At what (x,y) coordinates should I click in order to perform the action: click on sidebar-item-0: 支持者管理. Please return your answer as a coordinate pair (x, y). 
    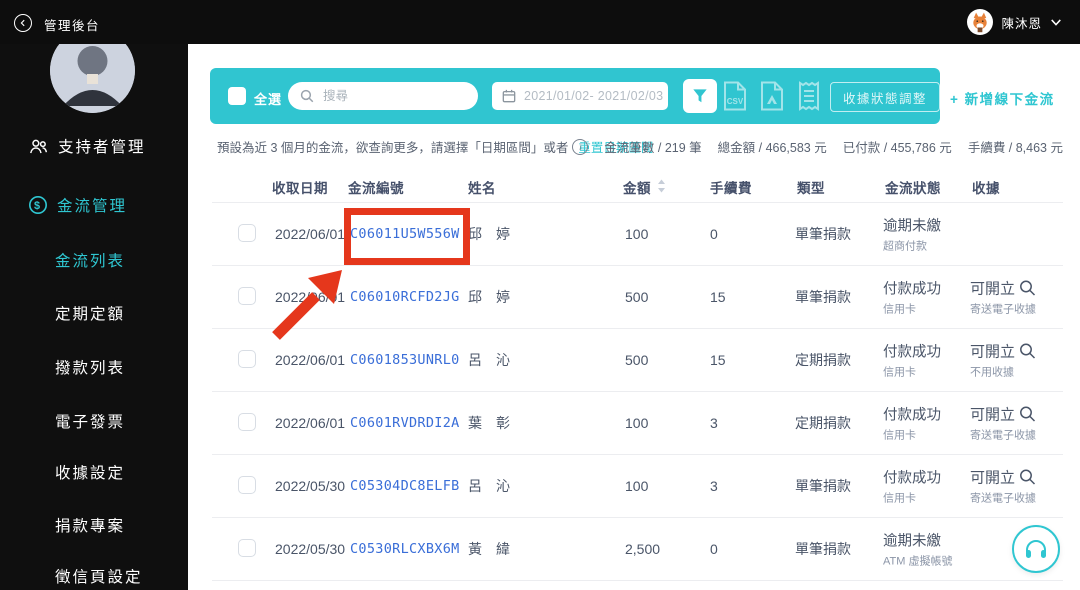
    Looking at the image, I should click on (87, 146).